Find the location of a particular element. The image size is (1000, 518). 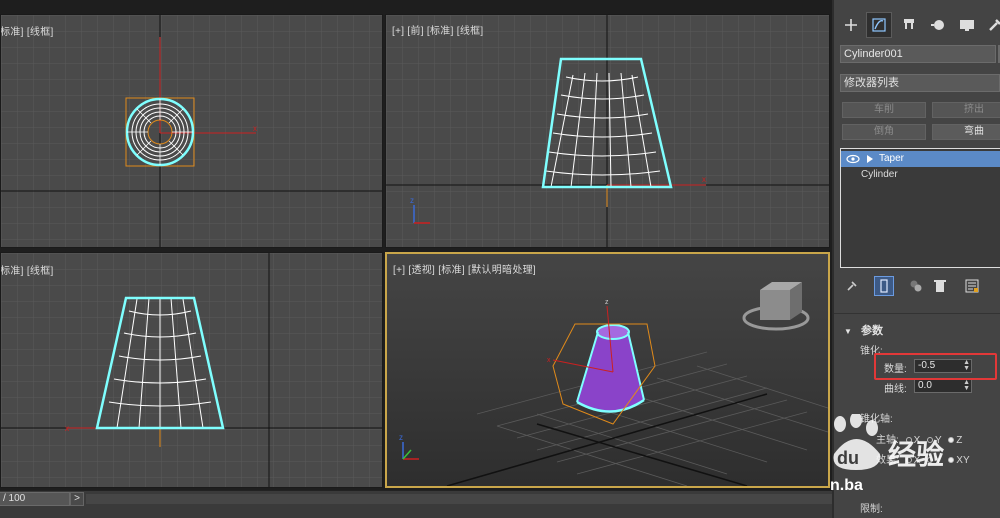

extrude-button: 挤出 is located at coordinates (966, 110).